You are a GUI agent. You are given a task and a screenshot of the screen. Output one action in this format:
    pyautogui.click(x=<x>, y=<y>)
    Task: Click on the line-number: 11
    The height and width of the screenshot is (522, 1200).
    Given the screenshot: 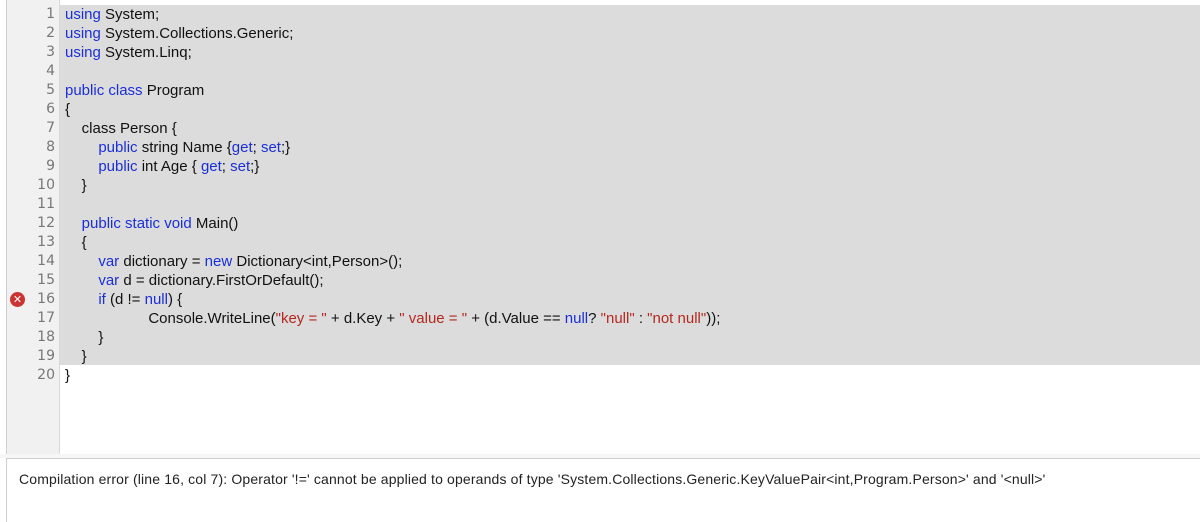 What is the action you would take?
    pyautogui.click(x=46, y=204)
    